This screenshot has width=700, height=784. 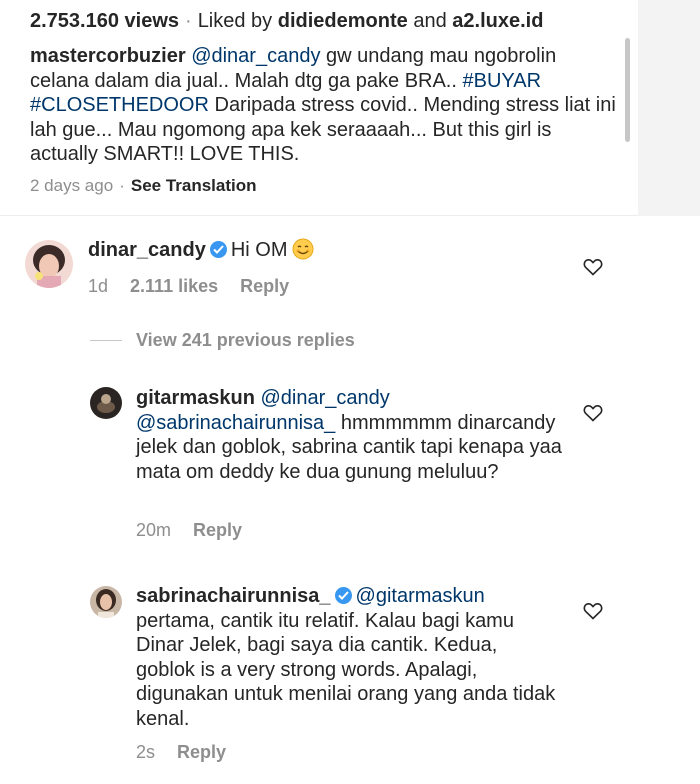 What do you see at coordinates (328, 250) in the screenshot?
I see `comment-dinar-candy: dinar_candy Hi OM` at bounding box center [328, 250].